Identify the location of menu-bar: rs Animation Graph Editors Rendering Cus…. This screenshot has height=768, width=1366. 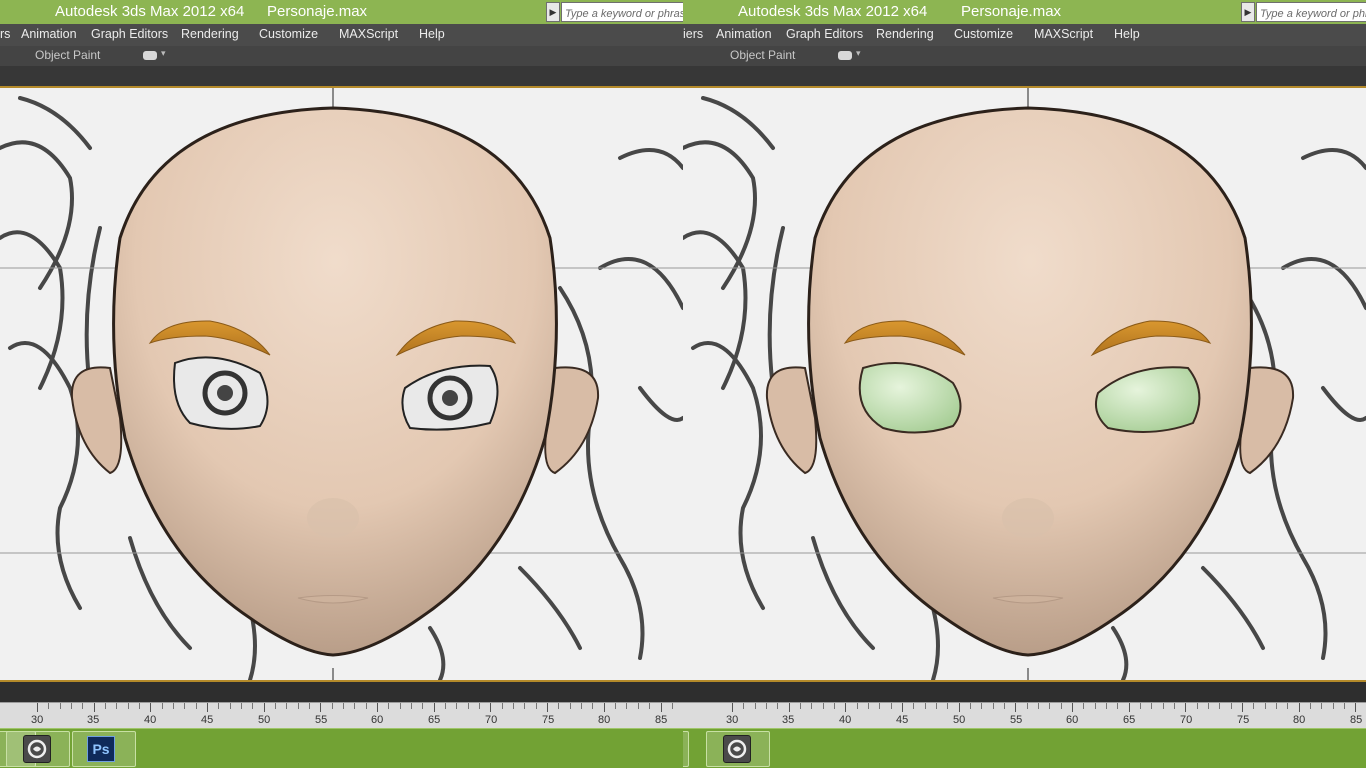
(341, 35).